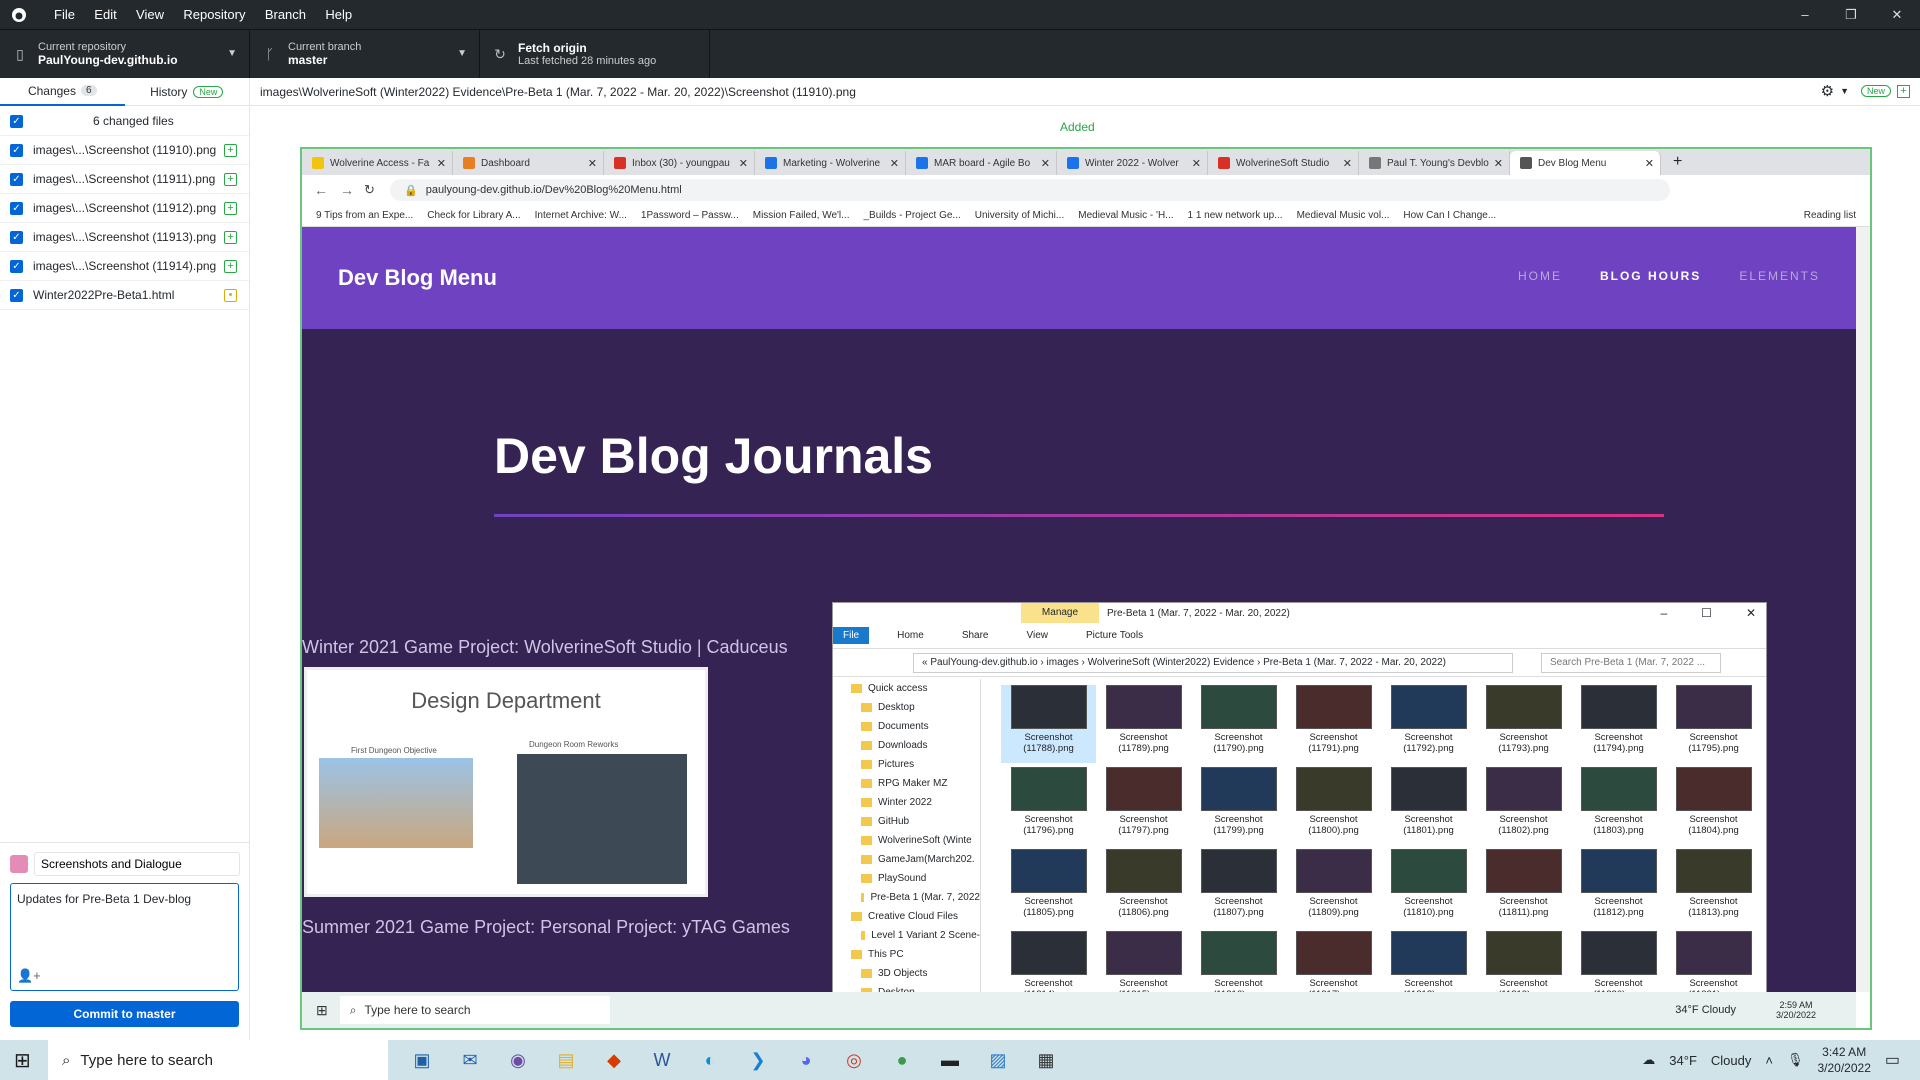 The height and width of the screenshot is (1080, 1920). Describe the element at coordinates (1333, 961) in the screenshot. I see `file-thumbnail: Screenshot(11817).png` at that location.